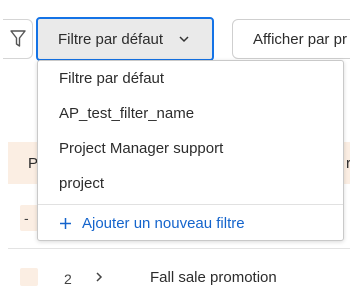 This screenshot has width=350, height=287. I want to click on filter-option-ap-test: AP_test_filter_name, so click(190, 113).